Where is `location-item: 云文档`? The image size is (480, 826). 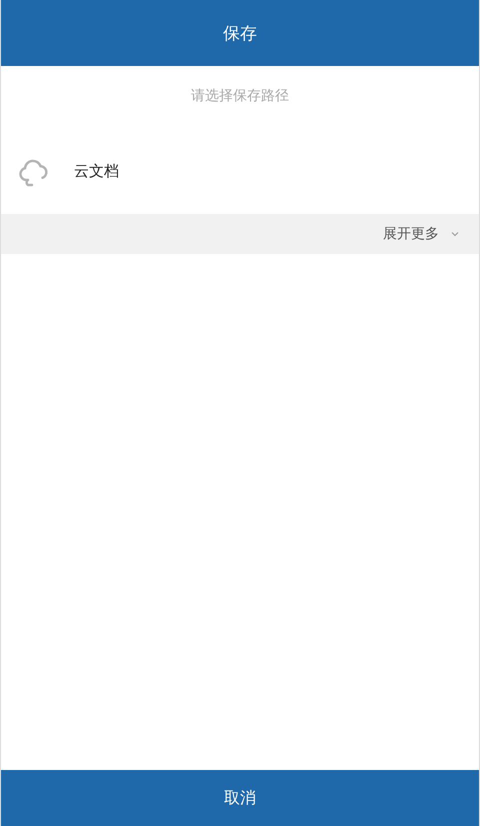
location-item: 云文档 is located at coordinates (240, 171).